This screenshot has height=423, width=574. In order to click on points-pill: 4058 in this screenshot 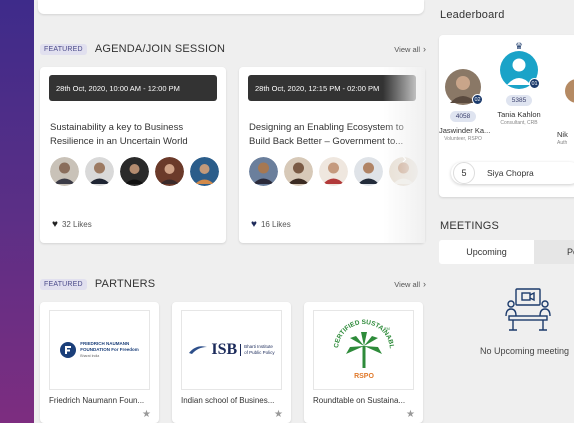, I will do `click(463, 116)`.